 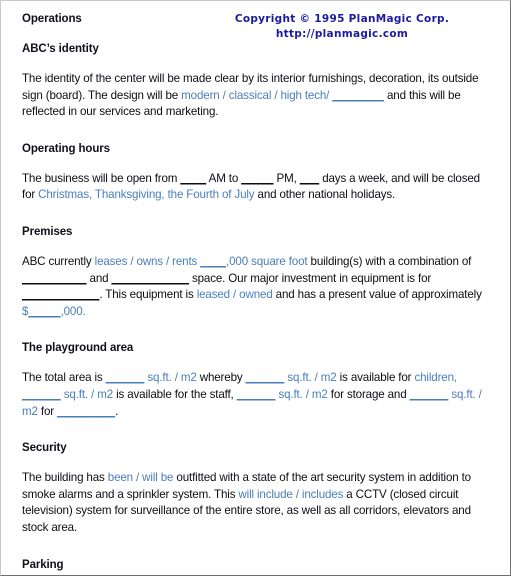 What do you see at coordinates (66, 148) in the screenshot?
I see `section-heading-operating-hours: Operating hours` at bounding box center [66, 148].